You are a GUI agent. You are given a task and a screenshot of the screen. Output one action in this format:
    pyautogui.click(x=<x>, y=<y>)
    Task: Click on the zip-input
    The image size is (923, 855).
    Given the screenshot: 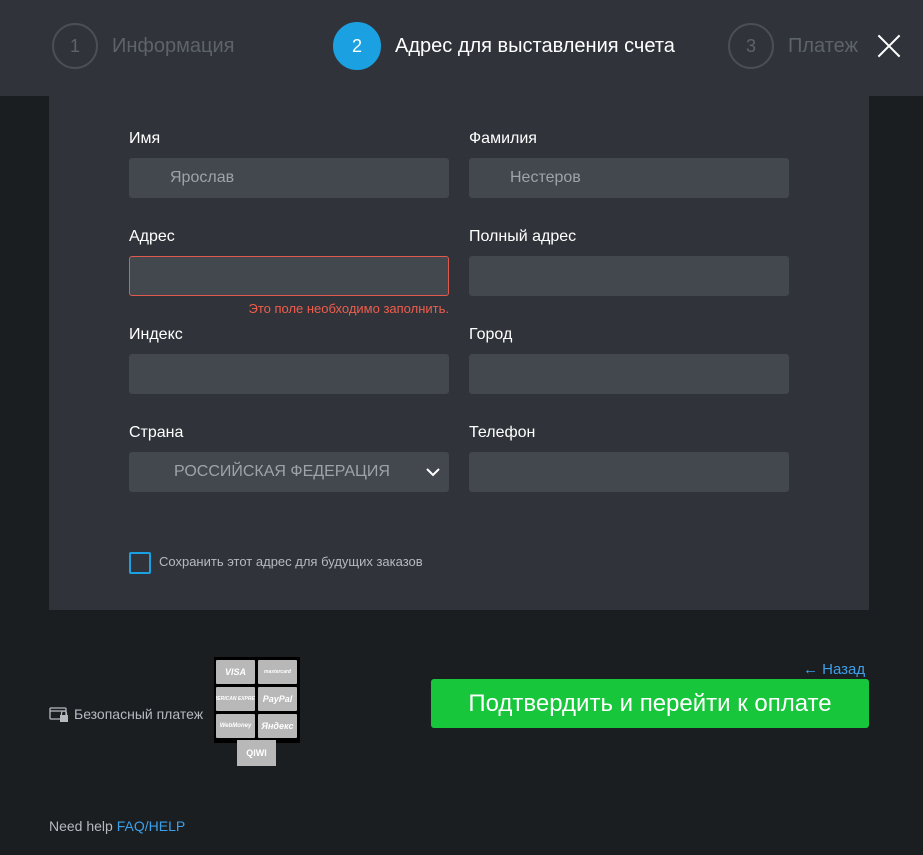 What is the action you would take?
    pyautogui.click(x=289, y=374)
    